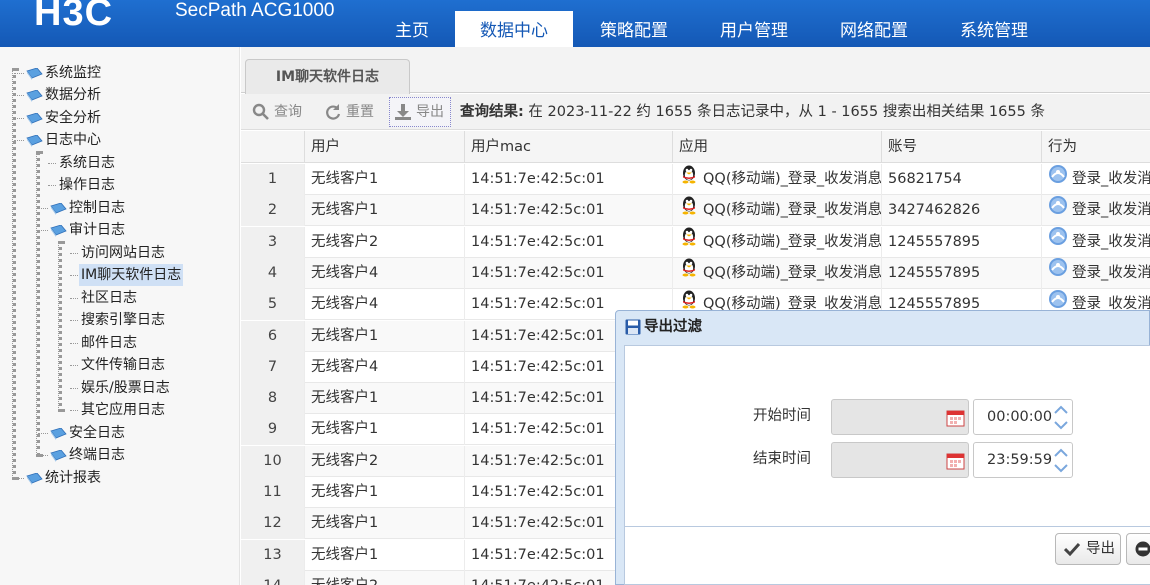 This screenshot has width=1150, height=585. Describe the element at coordinates (782, 416) in the screenshot. I see `start-time-label: 开始时间` at that location.